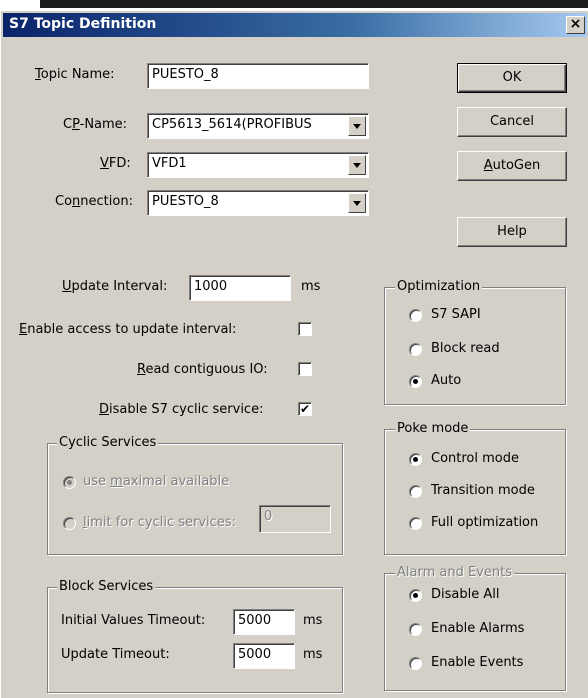  What do you see at coordinates (169, 163) in the screenshot?
I see `vfd-value: VFD1` at bounding box center [169, 163].